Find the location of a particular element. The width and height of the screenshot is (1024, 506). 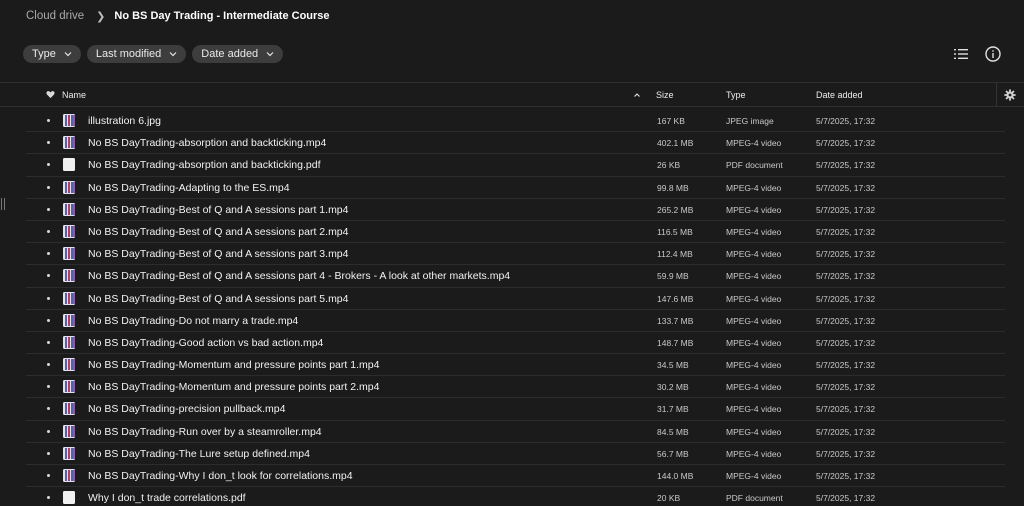

file-size: 116.5 MB is located at coordinates (675, 231).